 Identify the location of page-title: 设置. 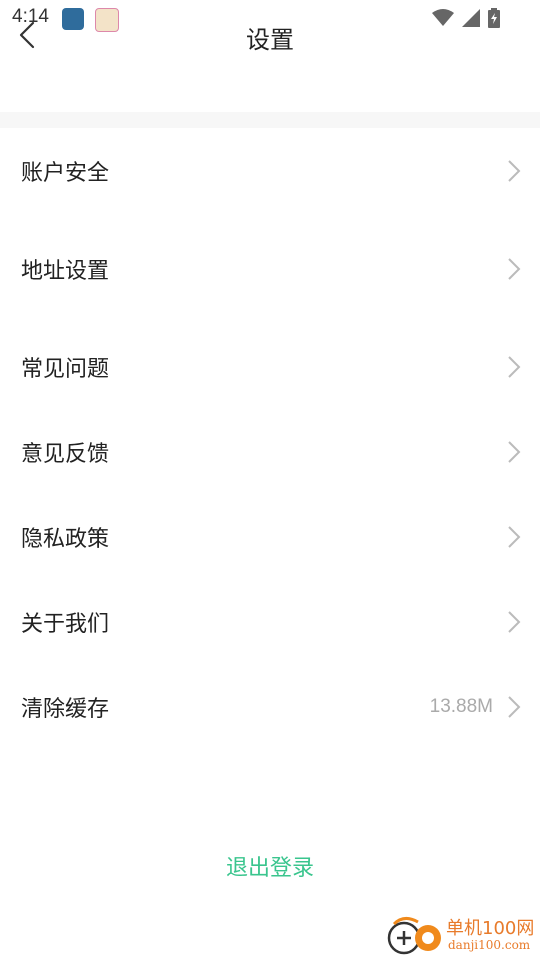
(270, 40).